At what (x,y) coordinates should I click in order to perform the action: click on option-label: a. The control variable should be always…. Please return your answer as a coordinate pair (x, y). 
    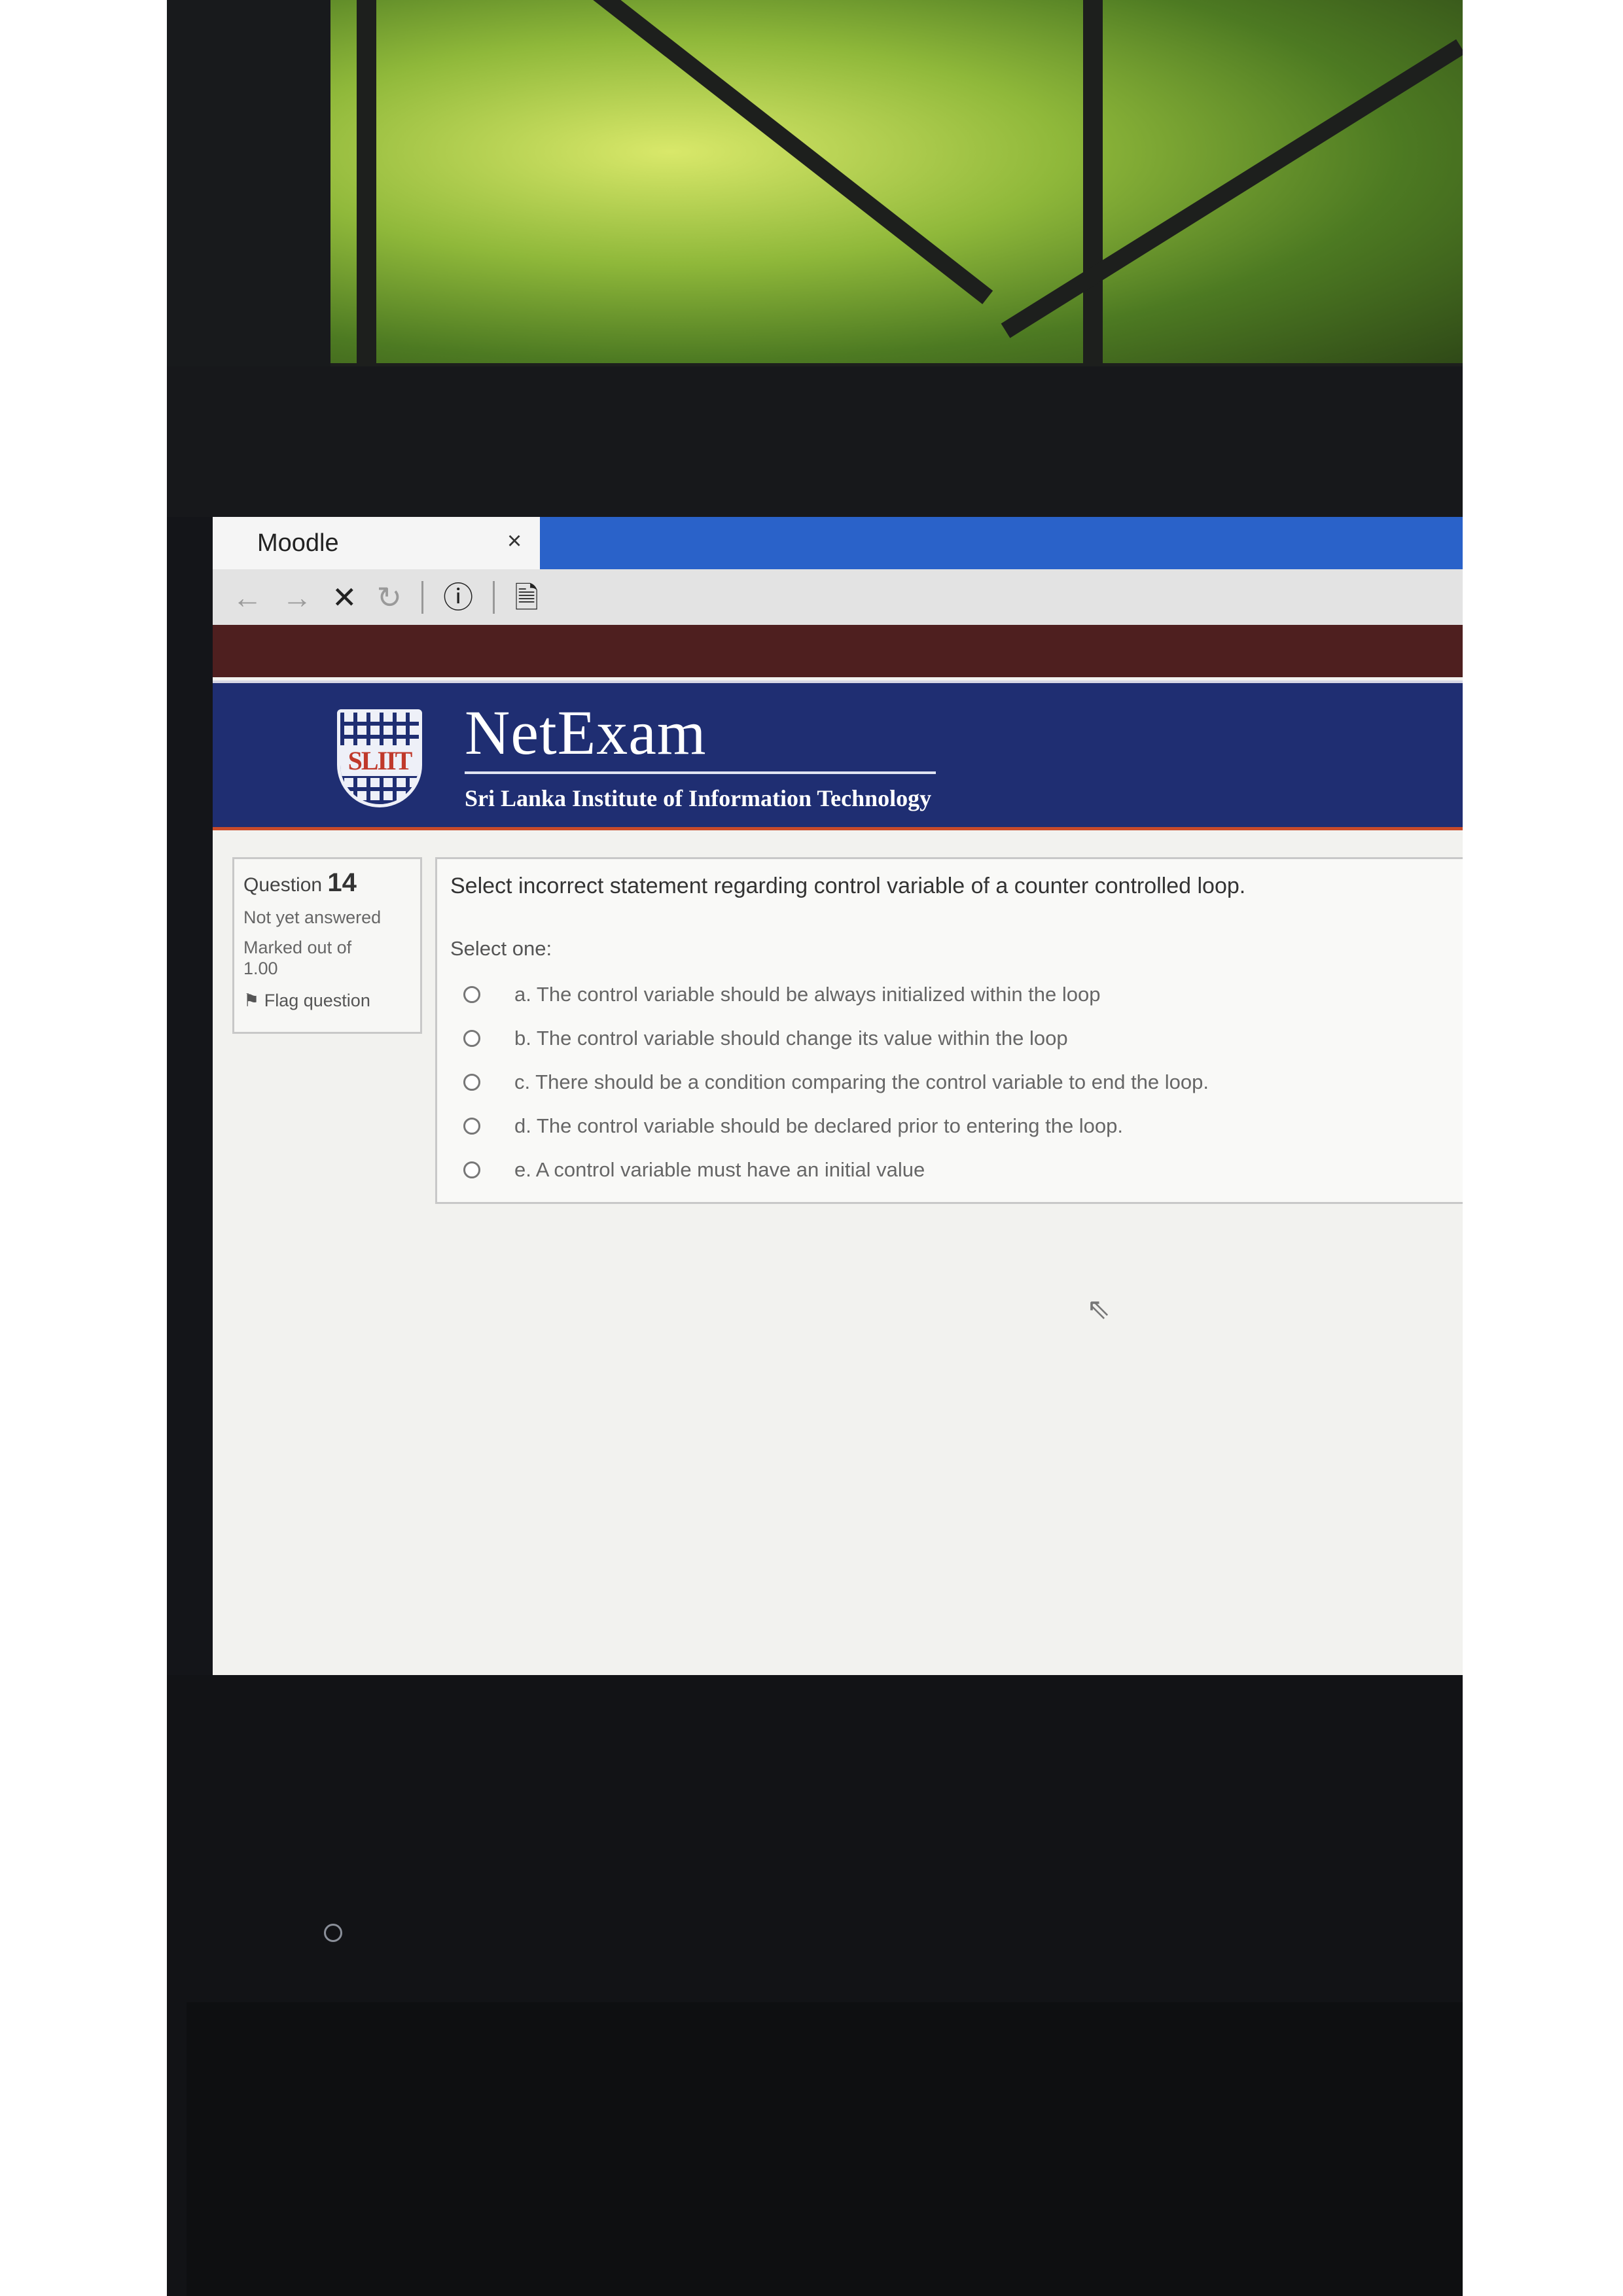
    Looking at the image, I should click on (808, 994).